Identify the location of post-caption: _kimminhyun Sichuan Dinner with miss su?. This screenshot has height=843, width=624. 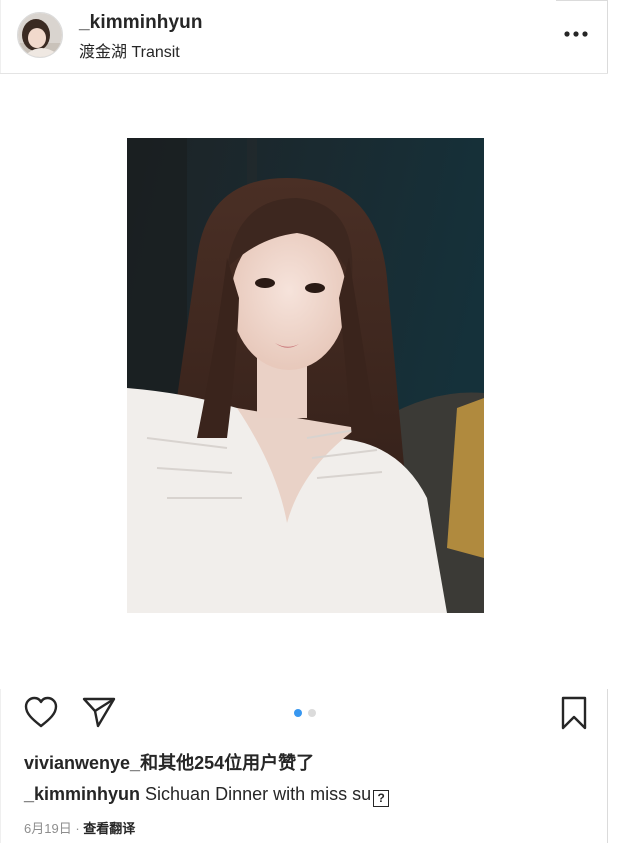
(207, 795).